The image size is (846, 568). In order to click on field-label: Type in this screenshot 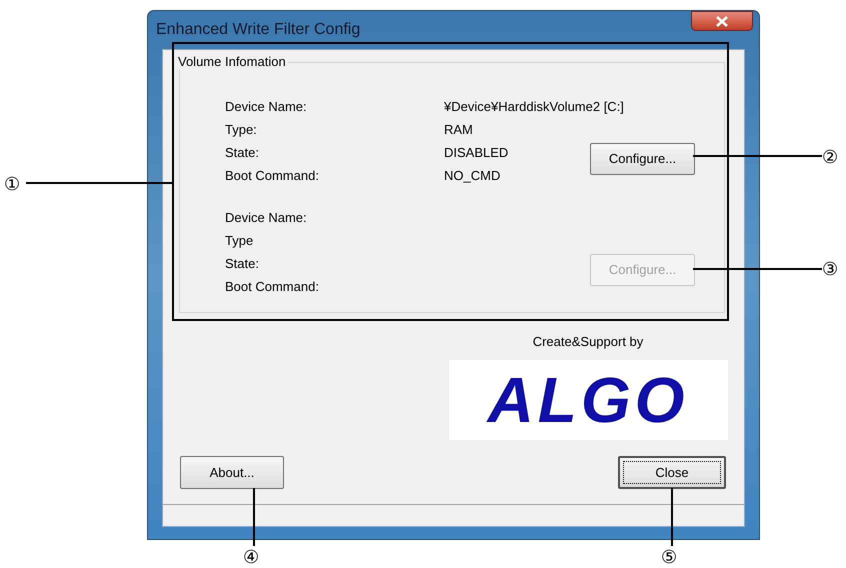, I will do `click(239, 241)`.